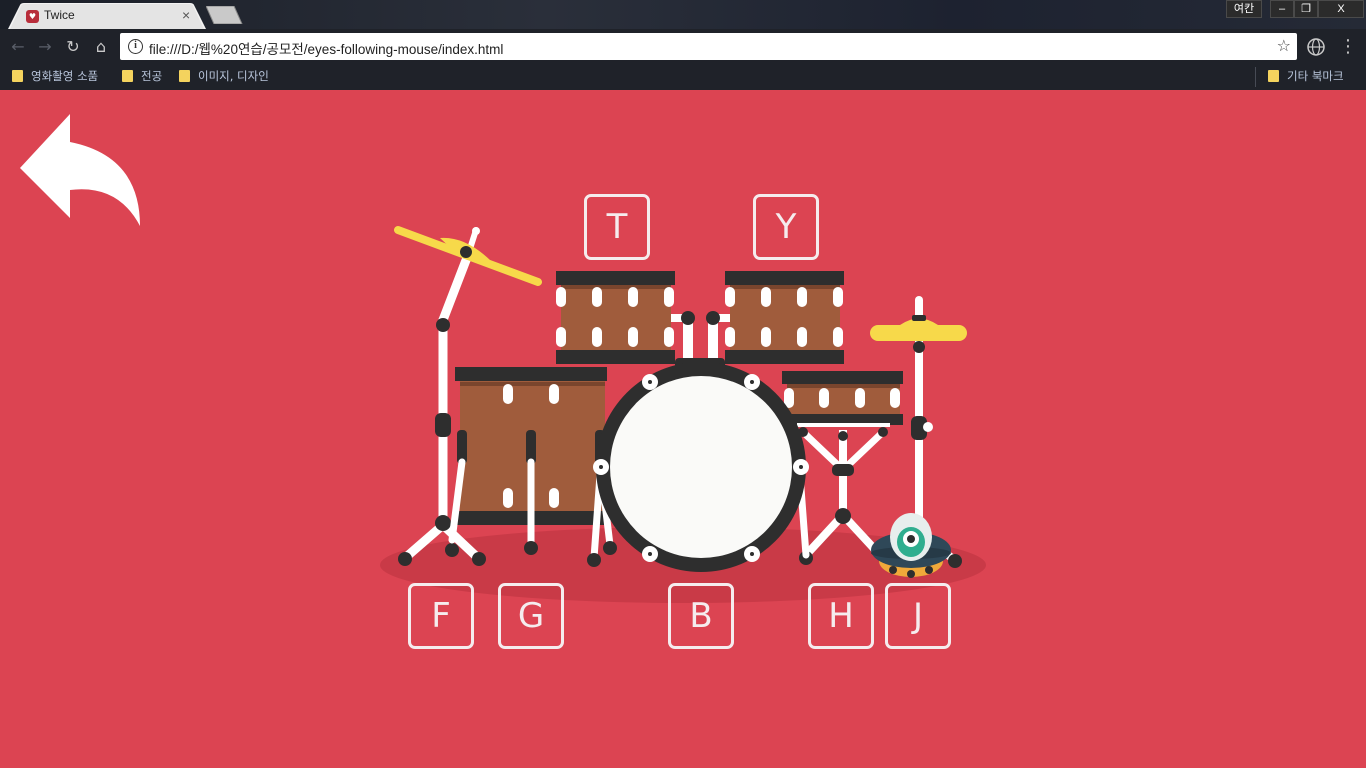  I want to click on other-bookmarks-folder: 기타 북마크, so click(1306, 77).